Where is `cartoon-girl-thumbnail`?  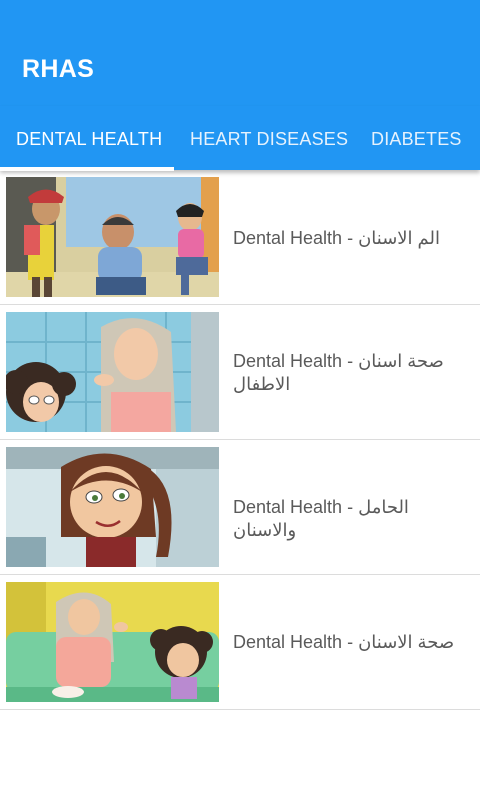
cartoon-girl-thumbnail is located at coordinates (112, 507).